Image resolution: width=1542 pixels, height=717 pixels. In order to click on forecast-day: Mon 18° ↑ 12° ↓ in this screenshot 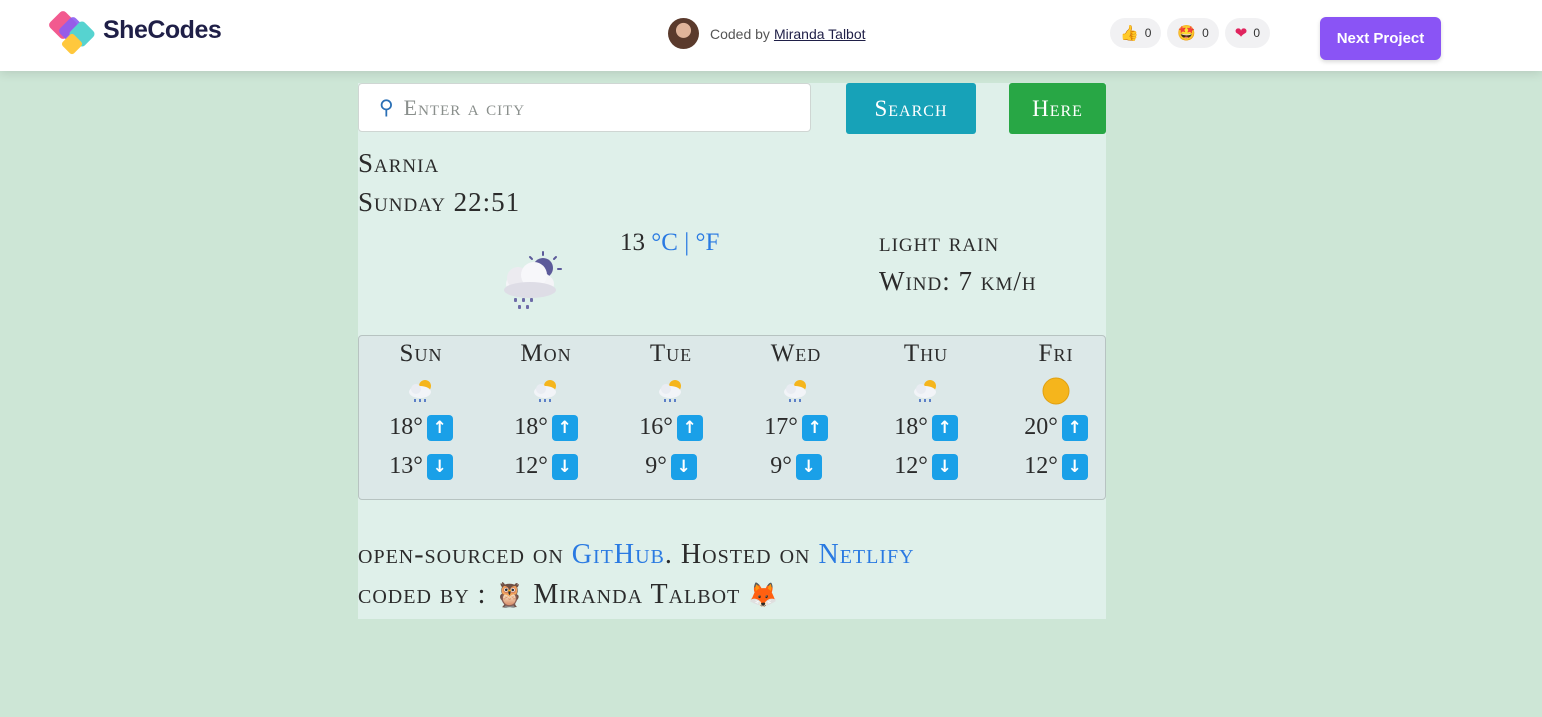, I will do `click(546, 411)`.